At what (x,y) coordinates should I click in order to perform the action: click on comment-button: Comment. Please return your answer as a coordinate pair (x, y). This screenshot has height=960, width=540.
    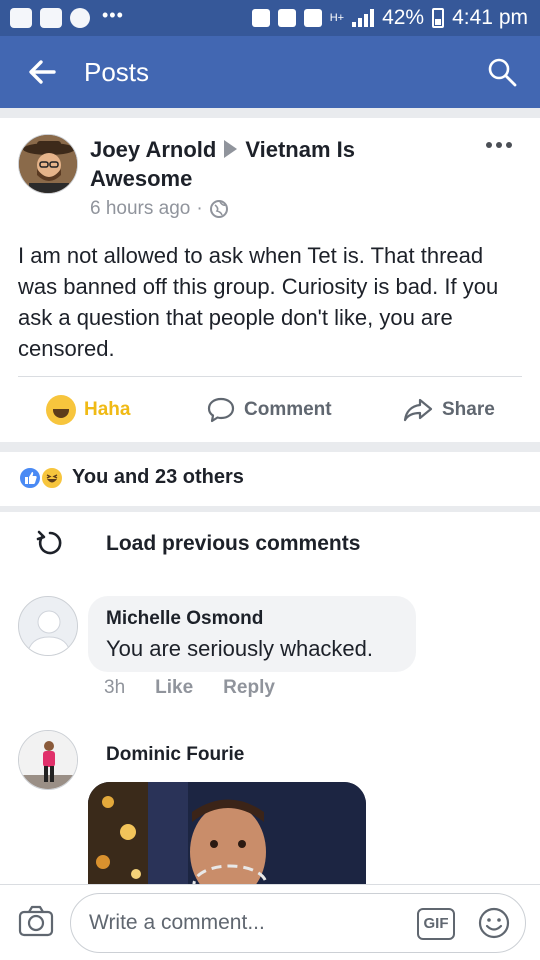
    Looking at the image, I should click on (269, 410).